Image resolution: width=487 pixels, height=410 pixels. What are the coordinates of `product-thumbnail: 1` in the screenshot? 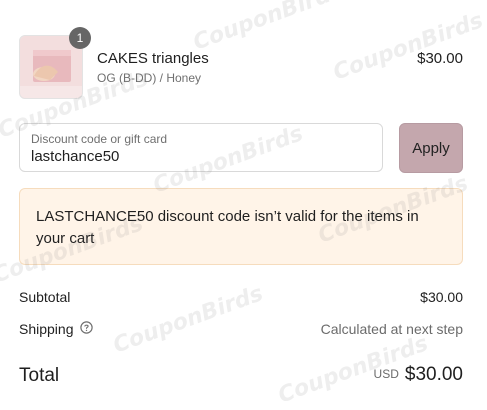 It's located at (55, 63).